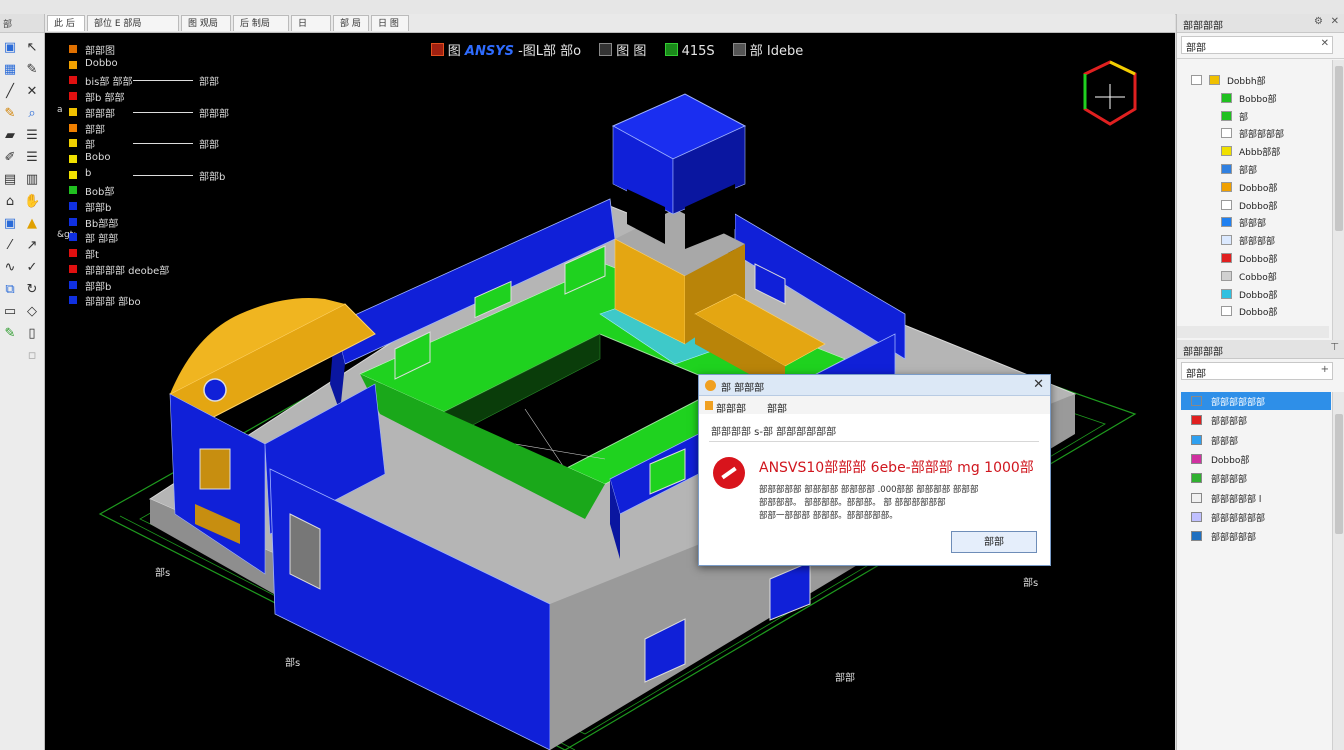 The image size is (1344, 750). Describe the element at coordinates (10, 334) in the screenshot. I see `brush-green-icon: ✎` at that location.